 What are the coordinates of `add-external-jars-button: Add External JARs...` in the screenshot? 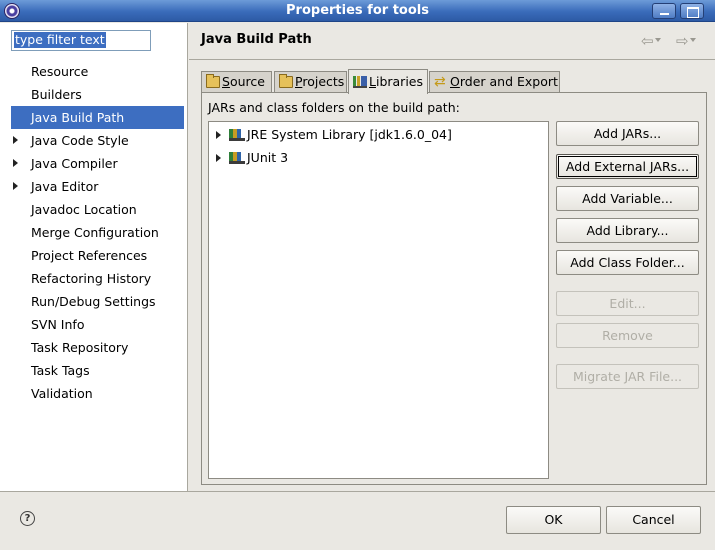 It's located at (627, 166).